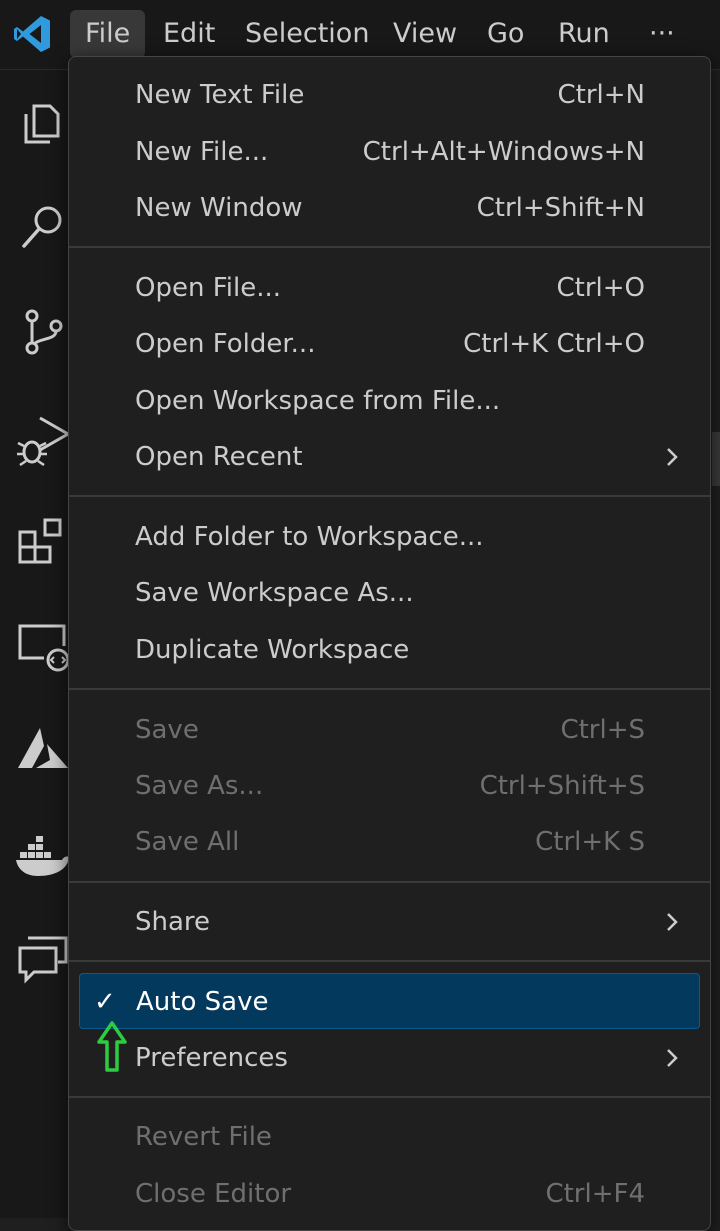 The height and width of the screenshot is (1231, 720). I want to click on menu-item-save: Save Ctrl+S, so click(389, 730).